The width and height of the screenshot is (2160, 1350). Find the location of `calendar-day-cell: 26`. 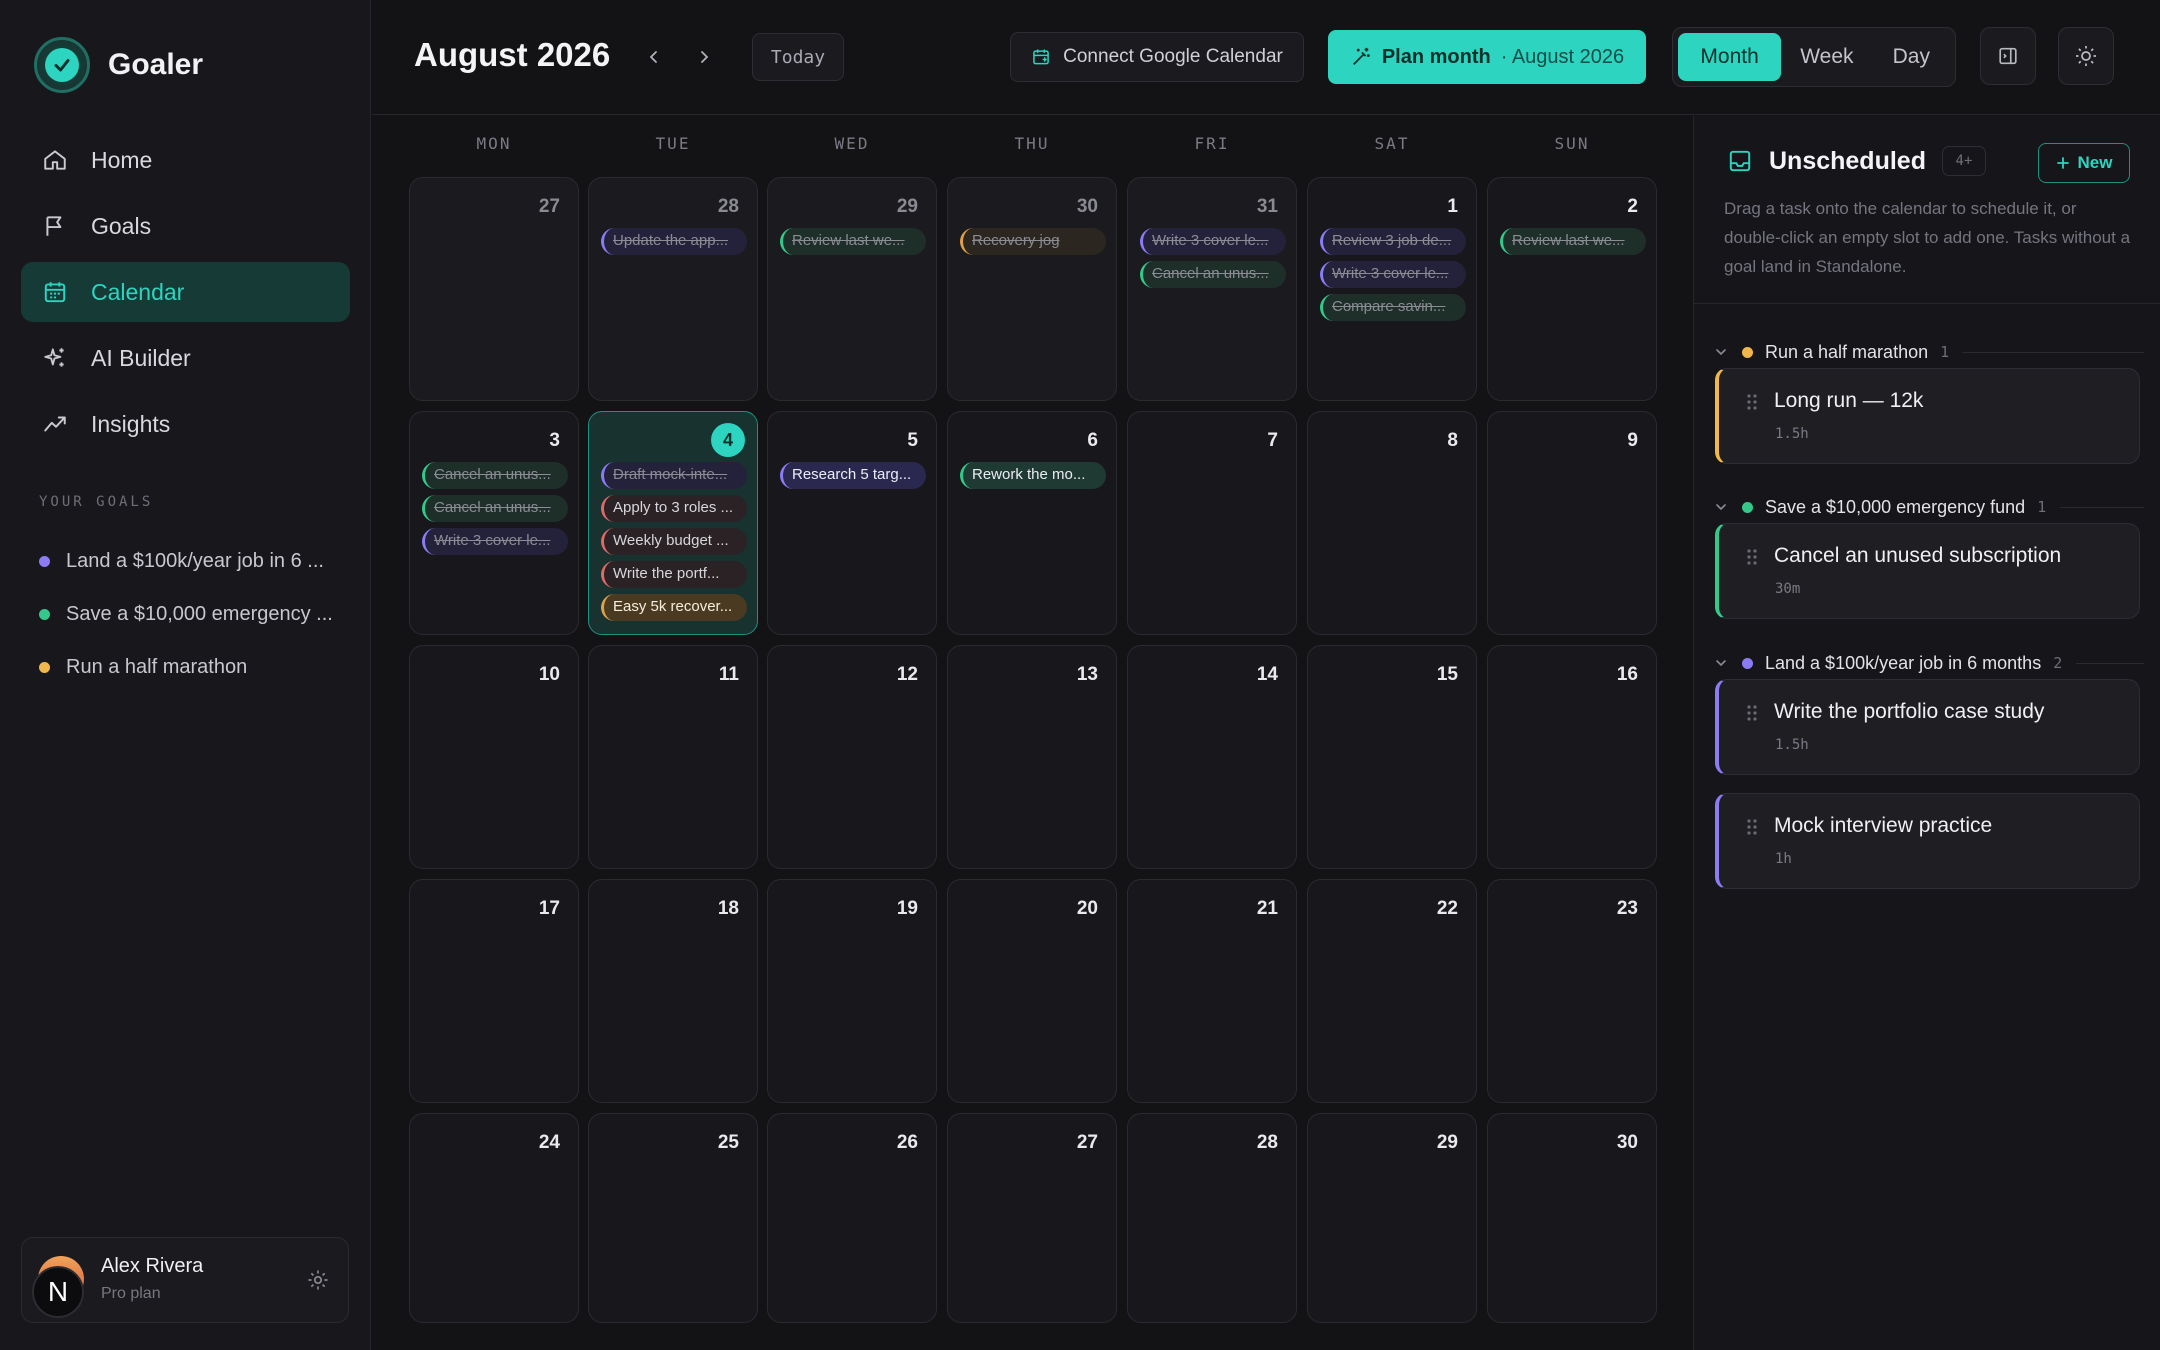

calendar-day-cell: 26 is located at coordinates (852, 1218).